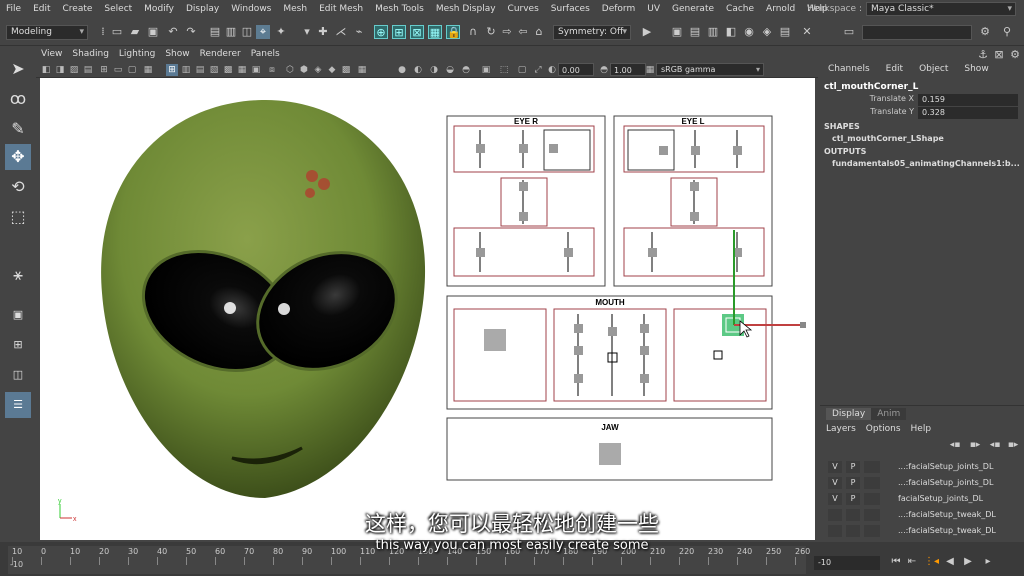 The width and height of the screenshot is (1024, 576). What do you see at coordinates (486, 70) in the screenshot?
I see `isolate-select-icon: ▣` at bounding box center [486, 70].